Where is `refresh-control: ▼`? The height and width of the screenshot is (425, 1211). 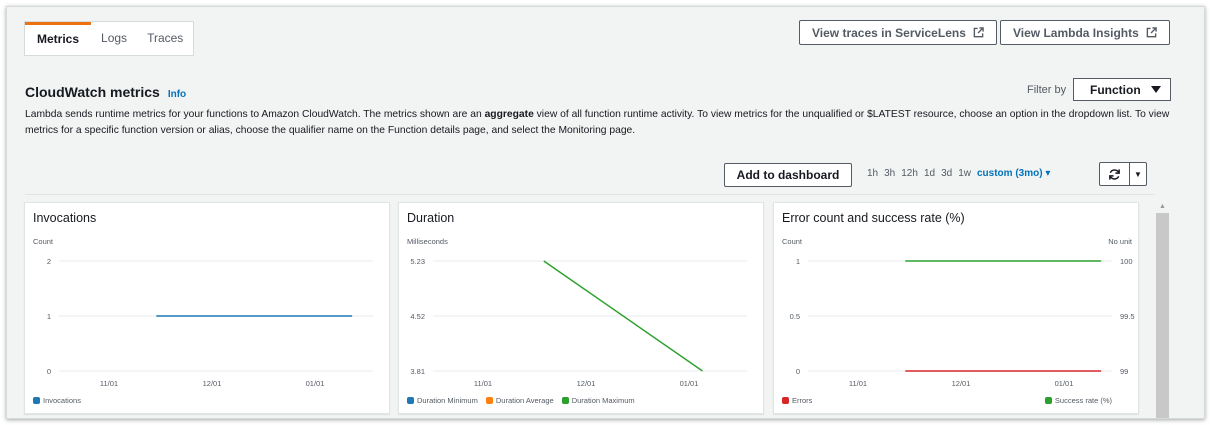
refresh-control: ▼ is located at coordinates (1123, 174).